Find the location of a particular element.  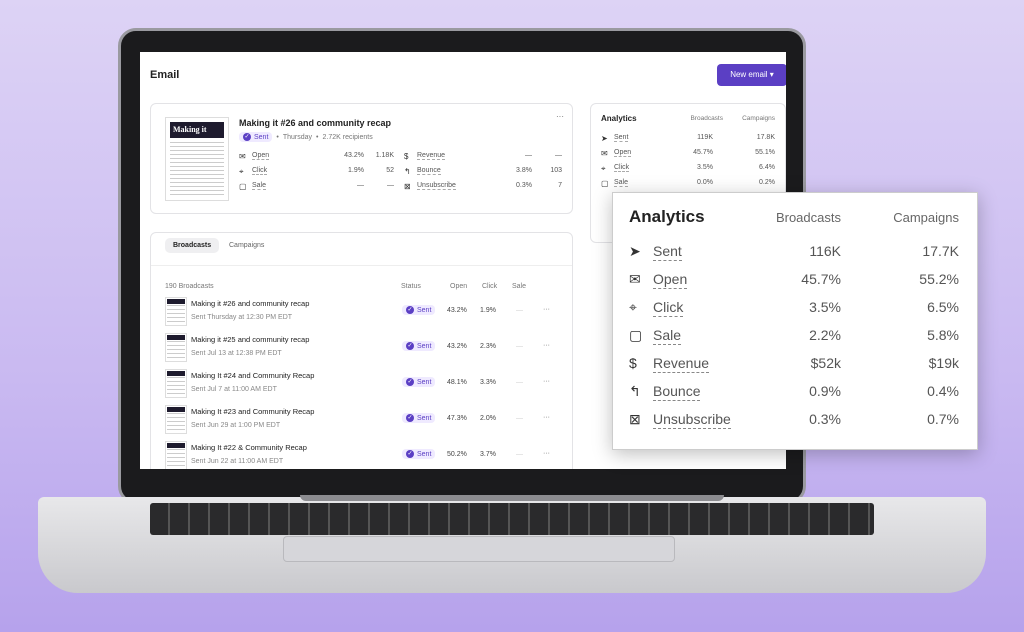

bounce-icon: ↰ is located at coordinates (407, 171).